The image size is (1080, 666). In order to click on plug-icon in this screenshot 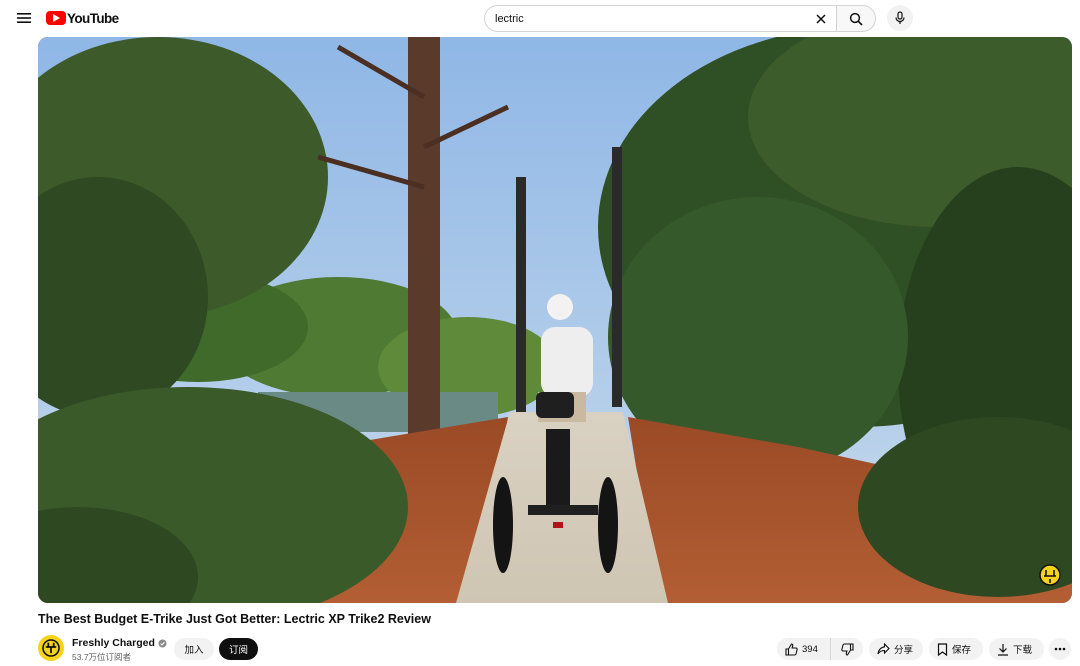, I will do `click(51, 648)`.